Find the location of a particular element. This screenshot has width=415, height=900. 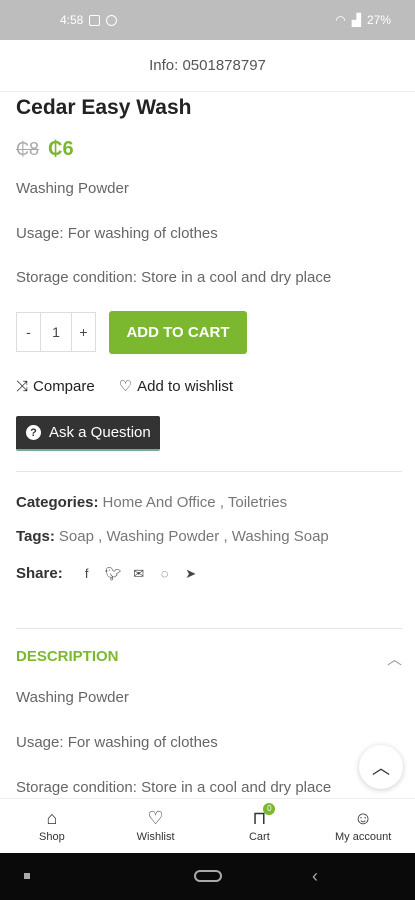

price: ₵8 ₵6 is located at coordinates (45, 149).